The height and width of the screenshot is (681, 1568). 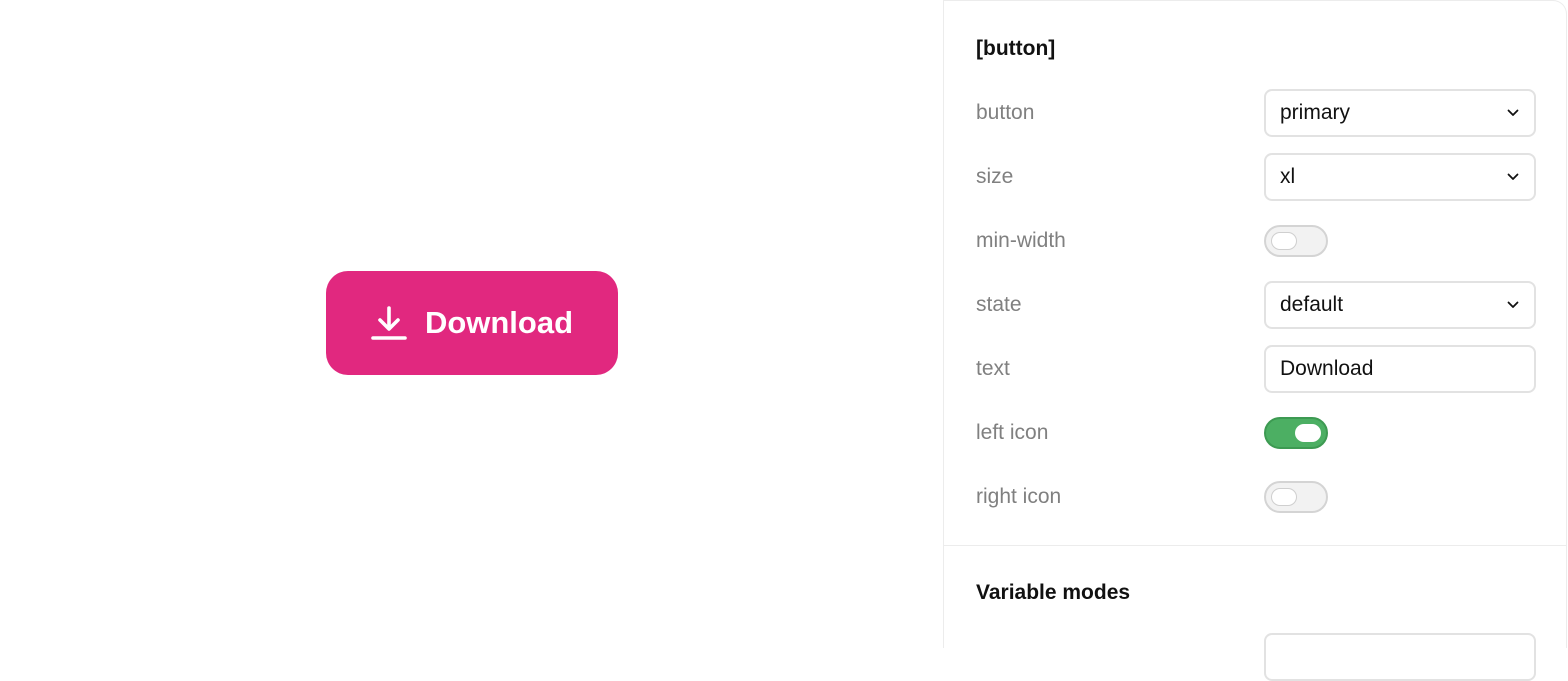 I want to click on button-variant-label: button, so click(x=1005, y=112).